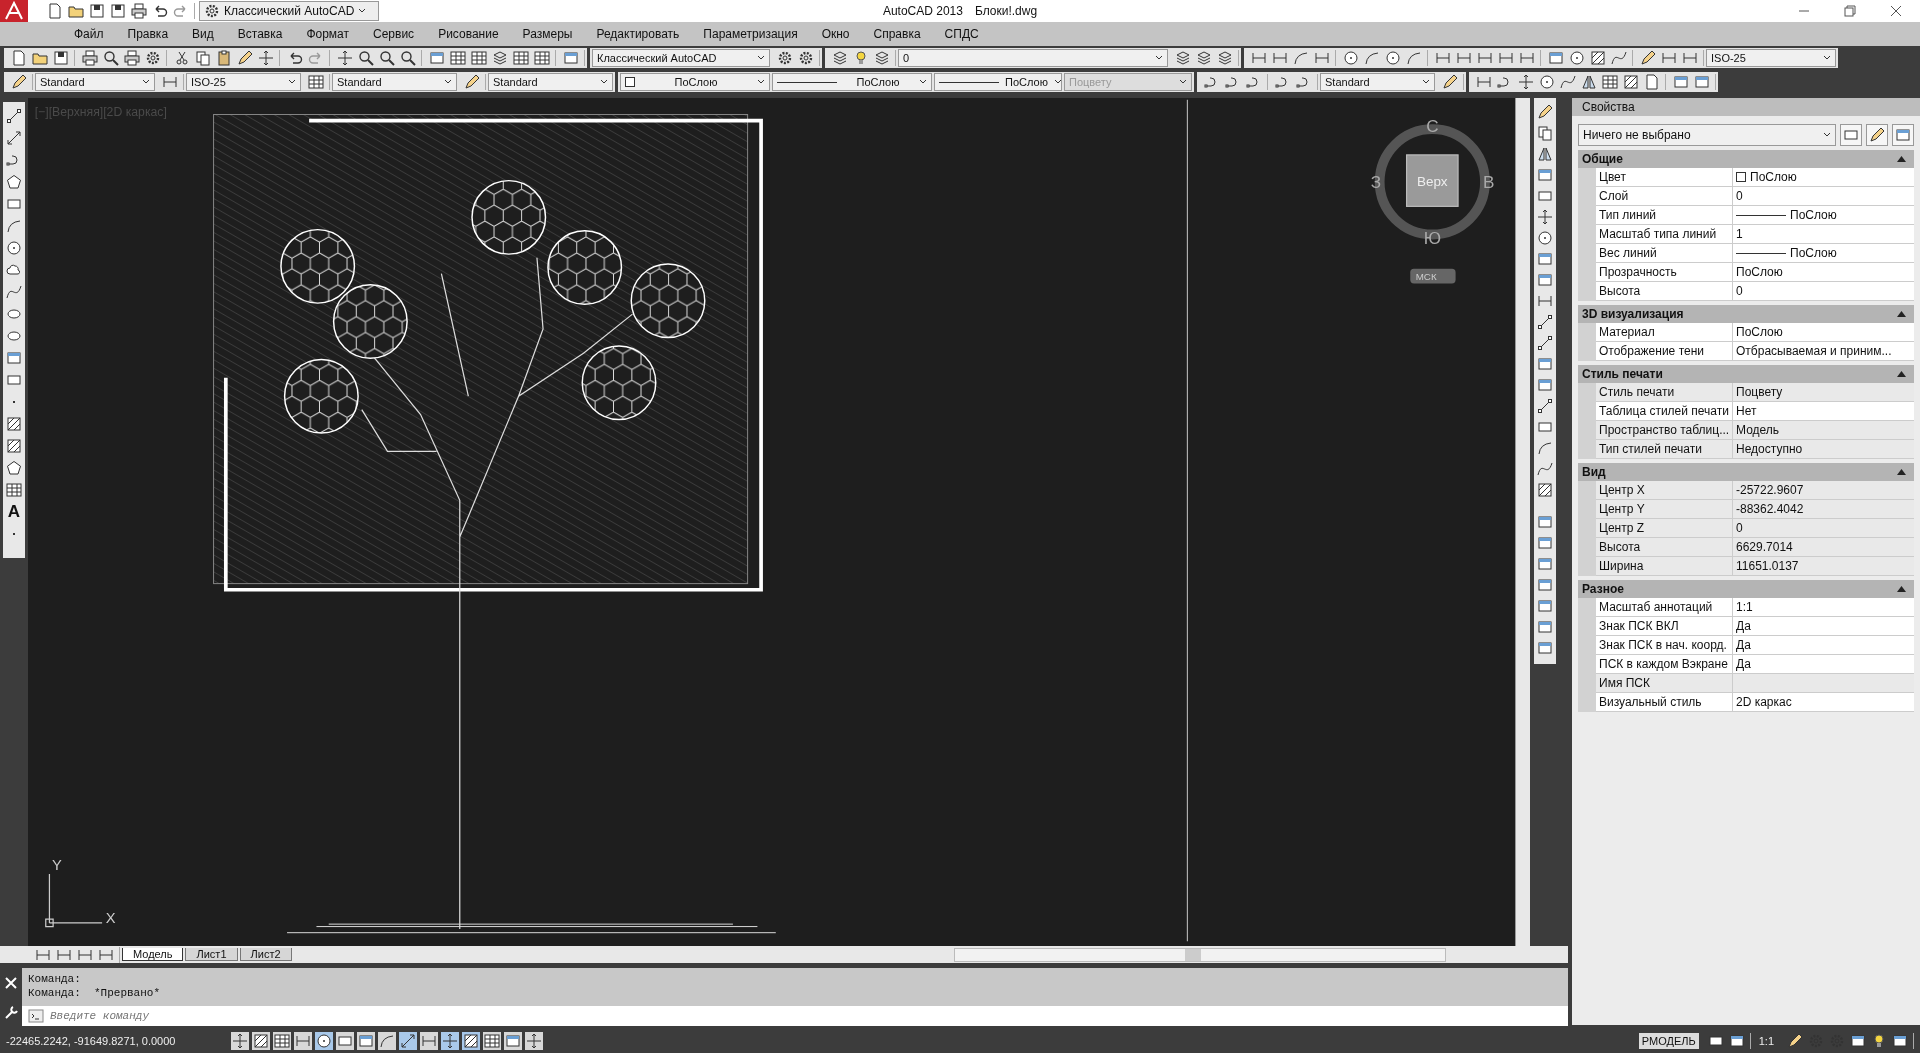  Describe the element at coordinates (1823, 702) in the screenshot. I see `property-value: 2D каркас` at that location.